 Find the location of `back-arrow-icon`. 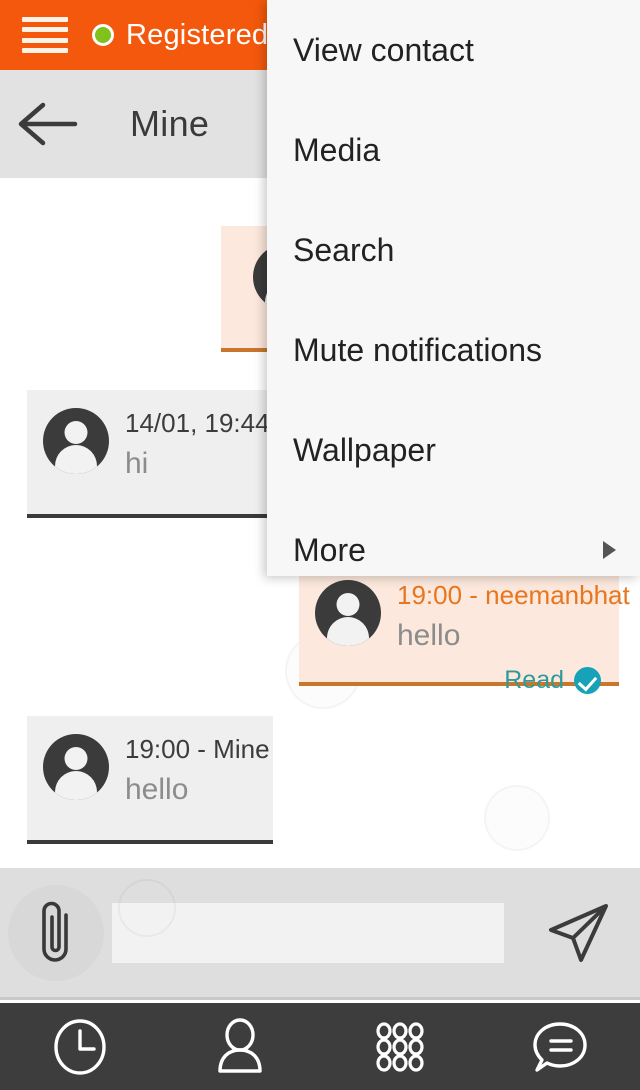

back-arrow-icon is located at coordinates (48, 124).